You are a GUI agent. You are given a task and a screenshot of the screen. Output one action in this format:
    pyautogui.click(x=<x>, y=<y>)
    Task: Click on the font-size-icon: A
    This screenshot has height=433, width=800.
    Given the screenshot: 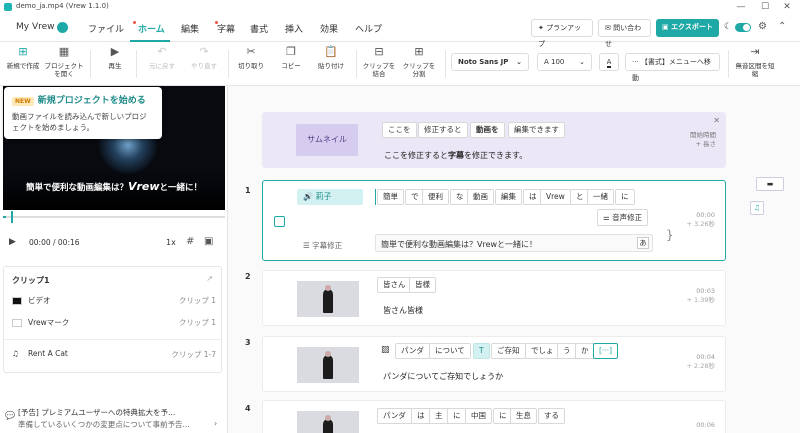 What is the action you would take?
    pyautogui.click(x=548, y=62)
    